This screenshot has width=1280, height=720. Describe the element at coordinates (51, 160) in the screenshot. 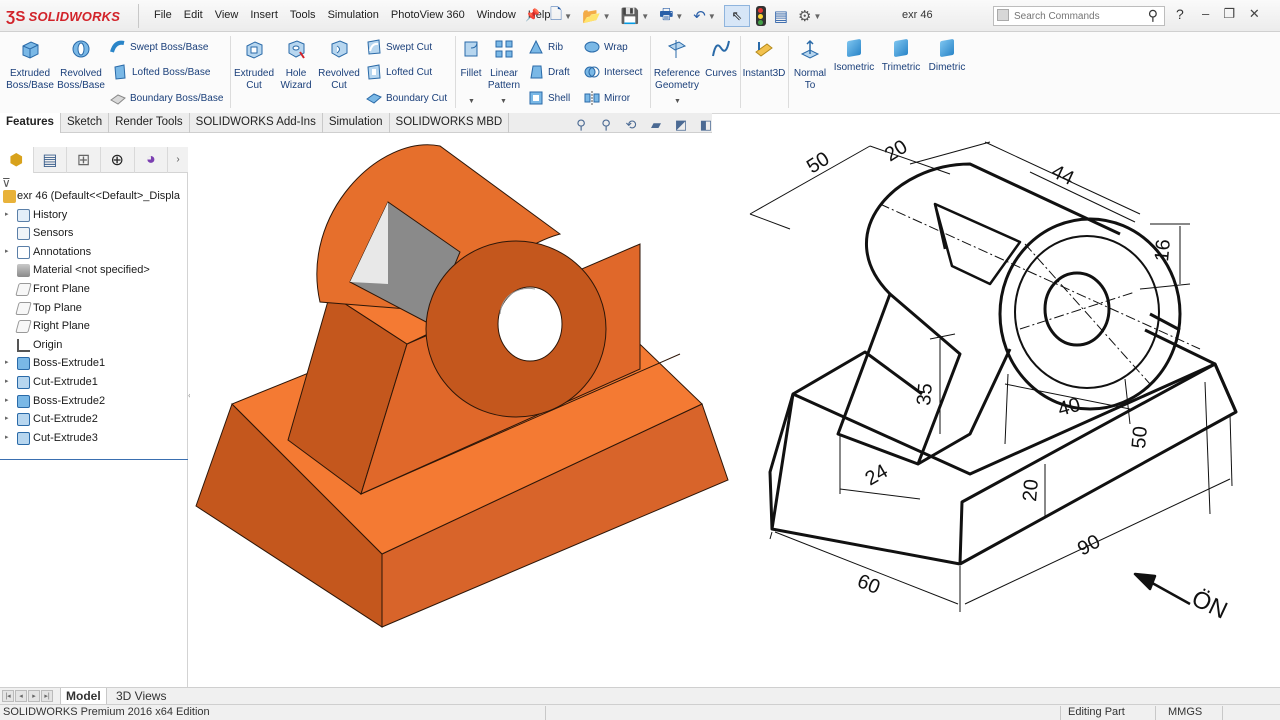

I see `property-manager-tab: ▤` at that location.